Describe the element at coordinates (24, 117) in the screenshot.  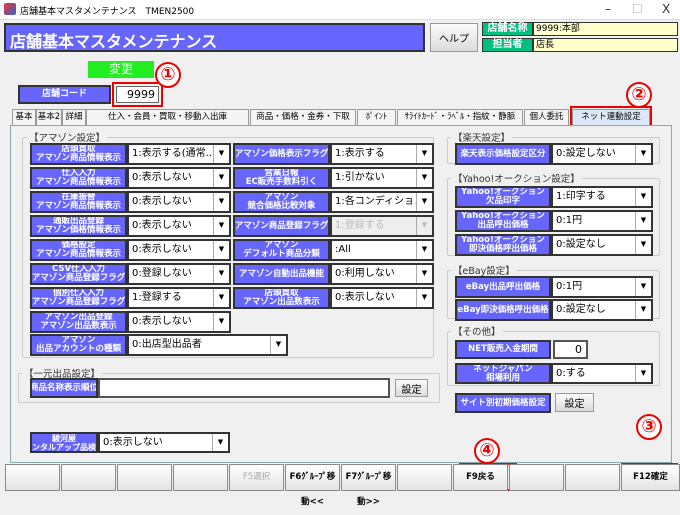
I see `tab-0: 基本` at that location.